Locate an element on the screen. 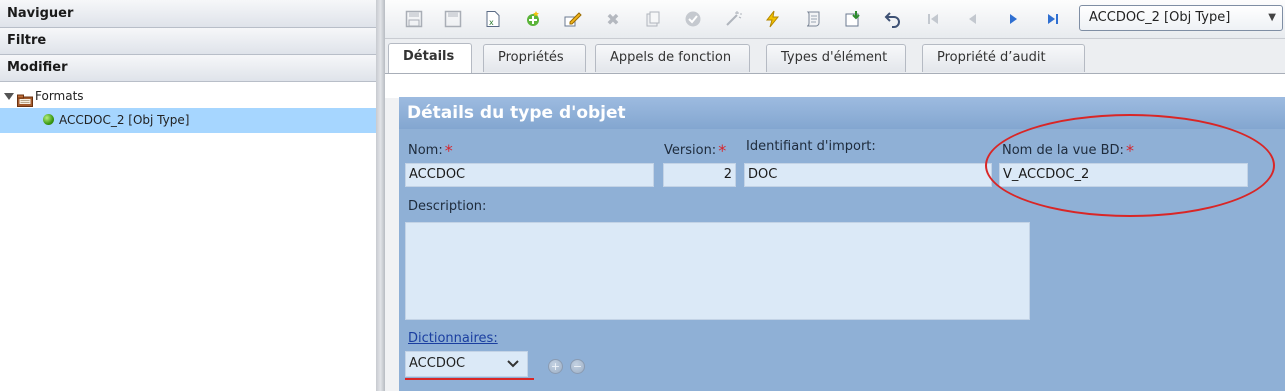 This screenshot has width=1285, height=391. tab-element-types: Types d'élément is located at coordinates (836, 58).